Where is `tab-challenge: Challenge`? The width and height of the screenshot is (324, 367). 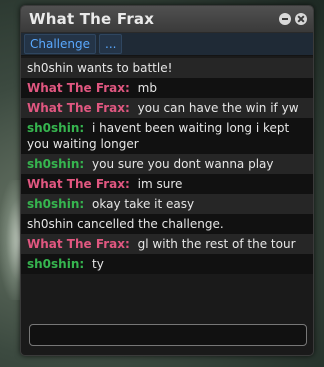 tab-challenge: Challenge is located at coordinates (60, 44).